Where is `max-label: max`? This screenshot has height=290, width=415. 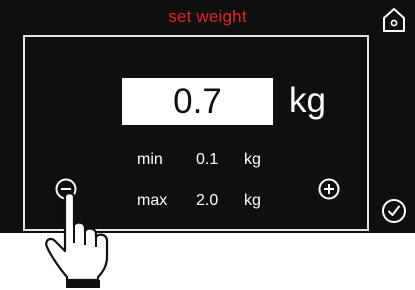 max-label: max is located at coordinates (152, 200).